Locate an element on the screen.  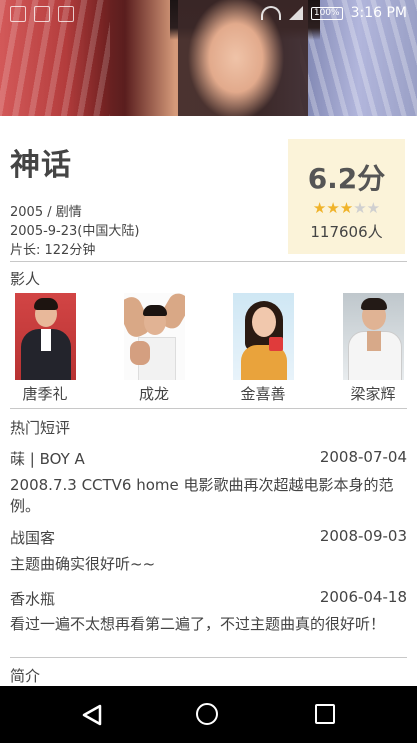
synopsis-heading: 简介 is located at coordinates (25, 676).